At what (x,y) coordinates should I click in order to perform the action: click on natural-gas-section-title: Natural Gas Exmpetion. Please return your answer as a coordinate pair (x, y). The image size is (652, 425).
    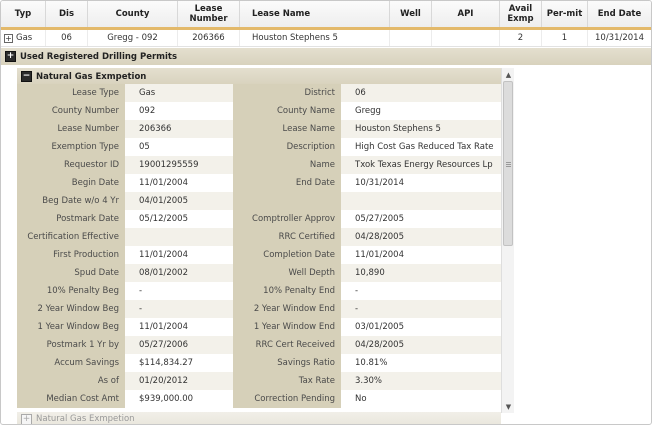
    Looking at the image, I should click on (91, 76).